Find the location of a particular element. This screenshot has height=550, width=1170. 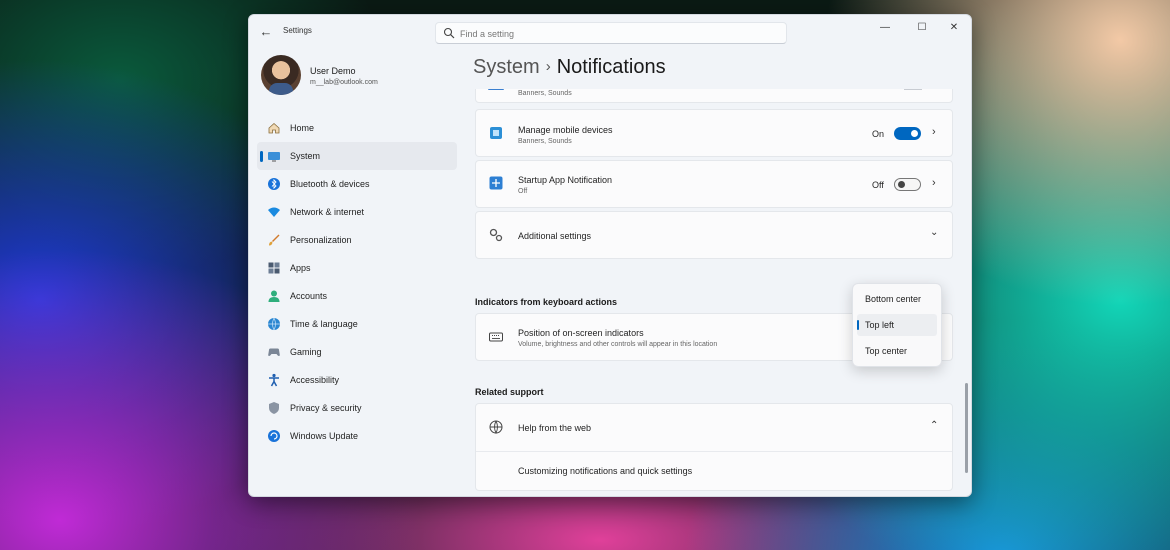

update-icon is located at coordinates (274, 436).